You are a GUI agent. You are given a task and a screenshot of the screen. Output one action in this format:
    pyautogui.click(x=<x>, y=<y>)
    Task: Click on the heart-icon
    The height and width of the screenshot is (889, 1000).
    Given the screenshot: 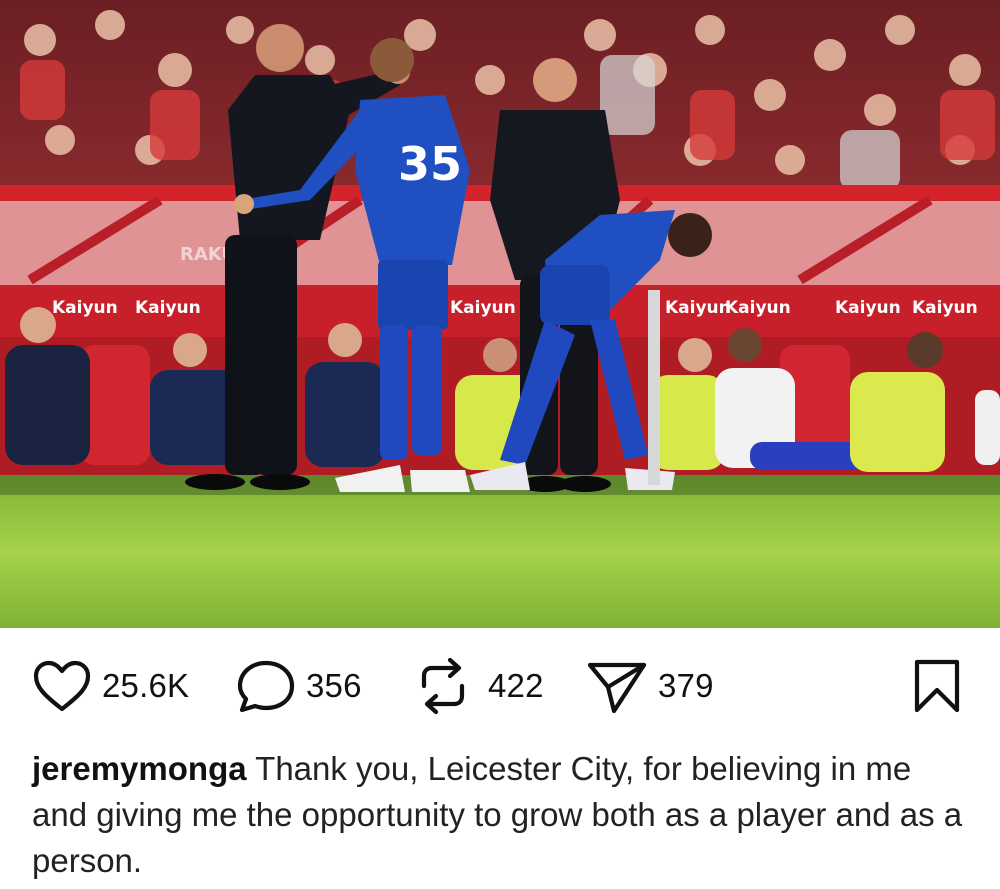 What is the action you would take?
    pyautogui.click(x=62, y=686)
    